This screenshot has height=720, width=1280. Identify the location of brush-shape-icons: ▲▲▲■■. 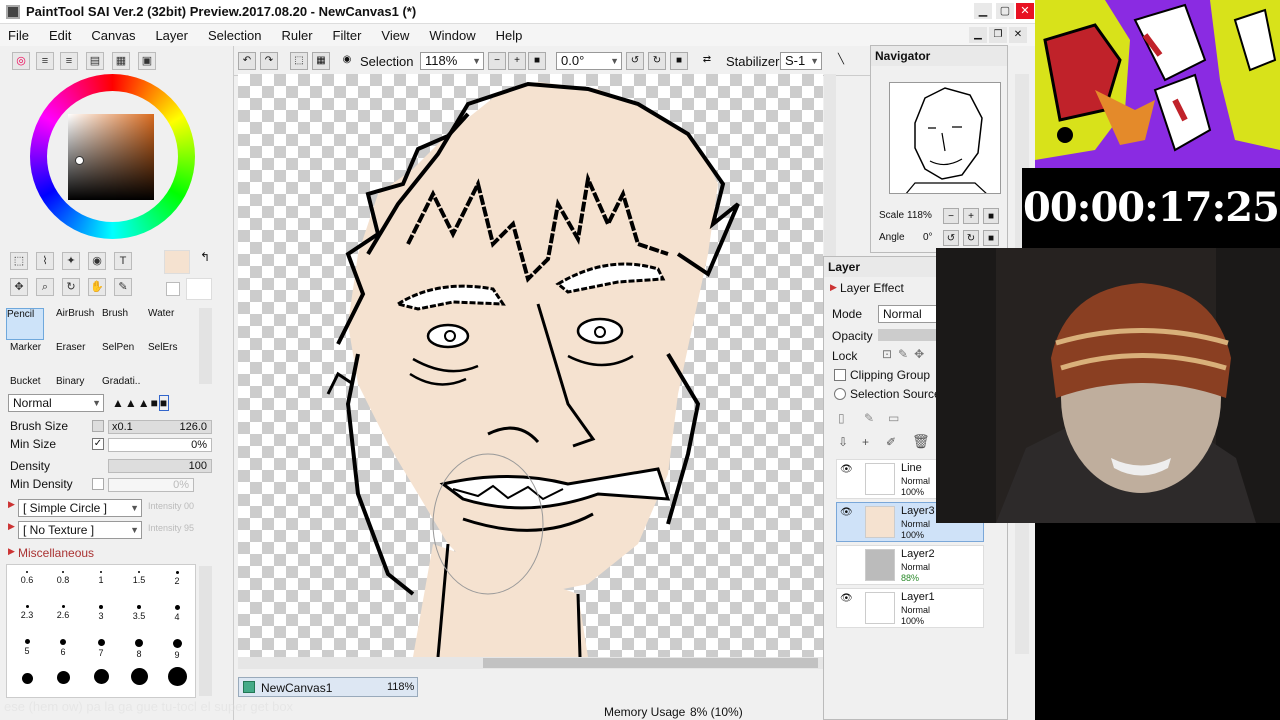
(141, 403).